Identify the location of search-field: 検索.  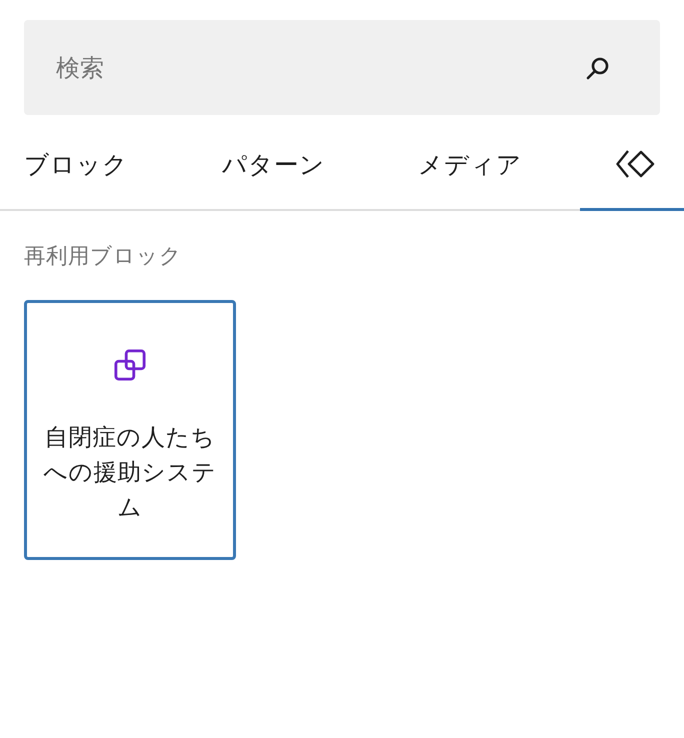
(342, 67).